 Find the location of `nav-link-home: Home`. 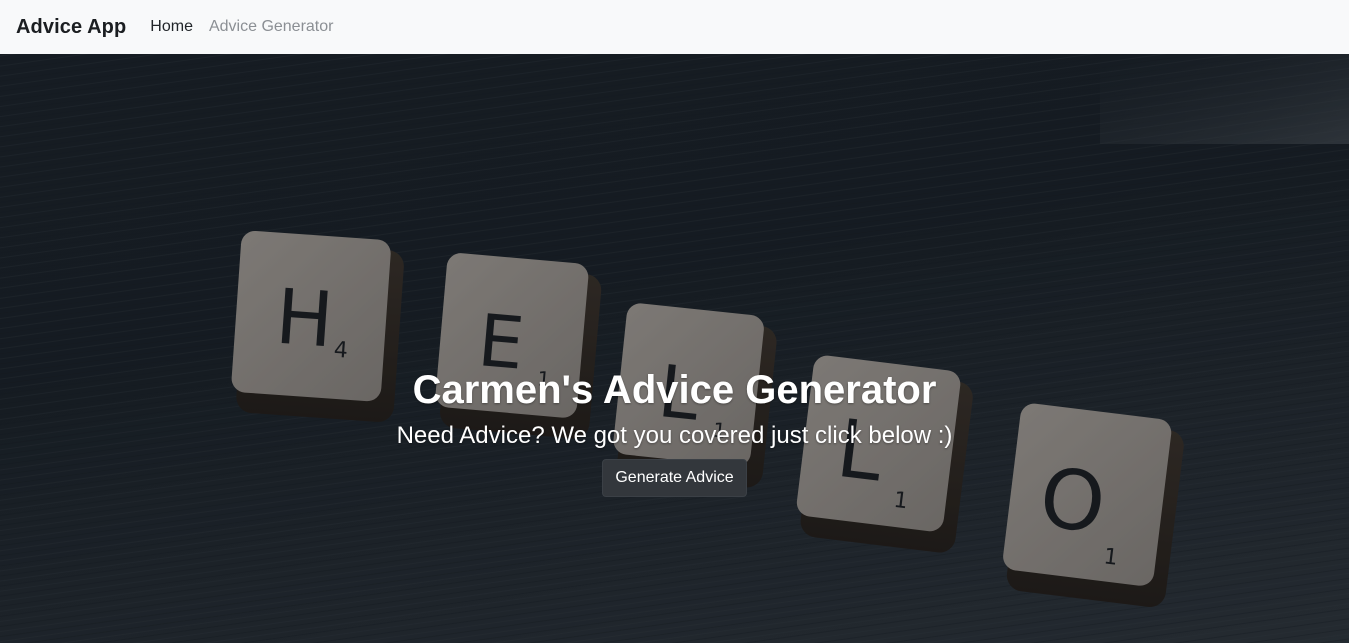

nav-link-home: Home is located at coordinates (171, 27).